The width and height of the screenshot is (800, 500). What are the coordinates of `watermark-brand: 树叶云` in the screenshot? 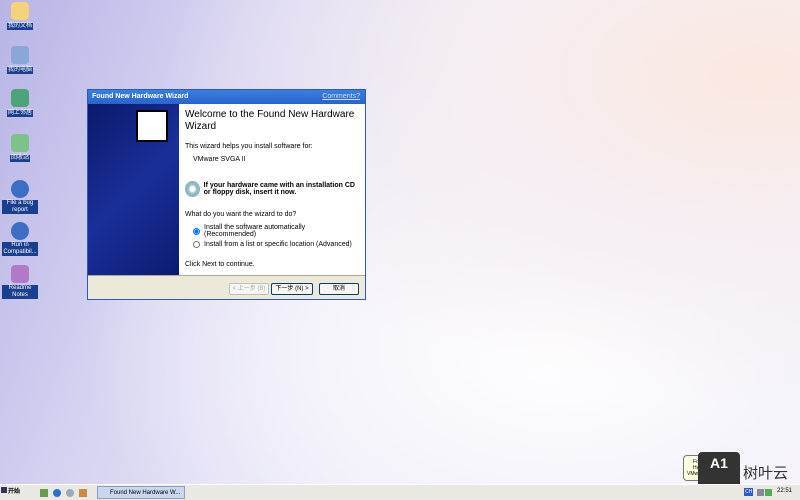 It's located at (766, 473).